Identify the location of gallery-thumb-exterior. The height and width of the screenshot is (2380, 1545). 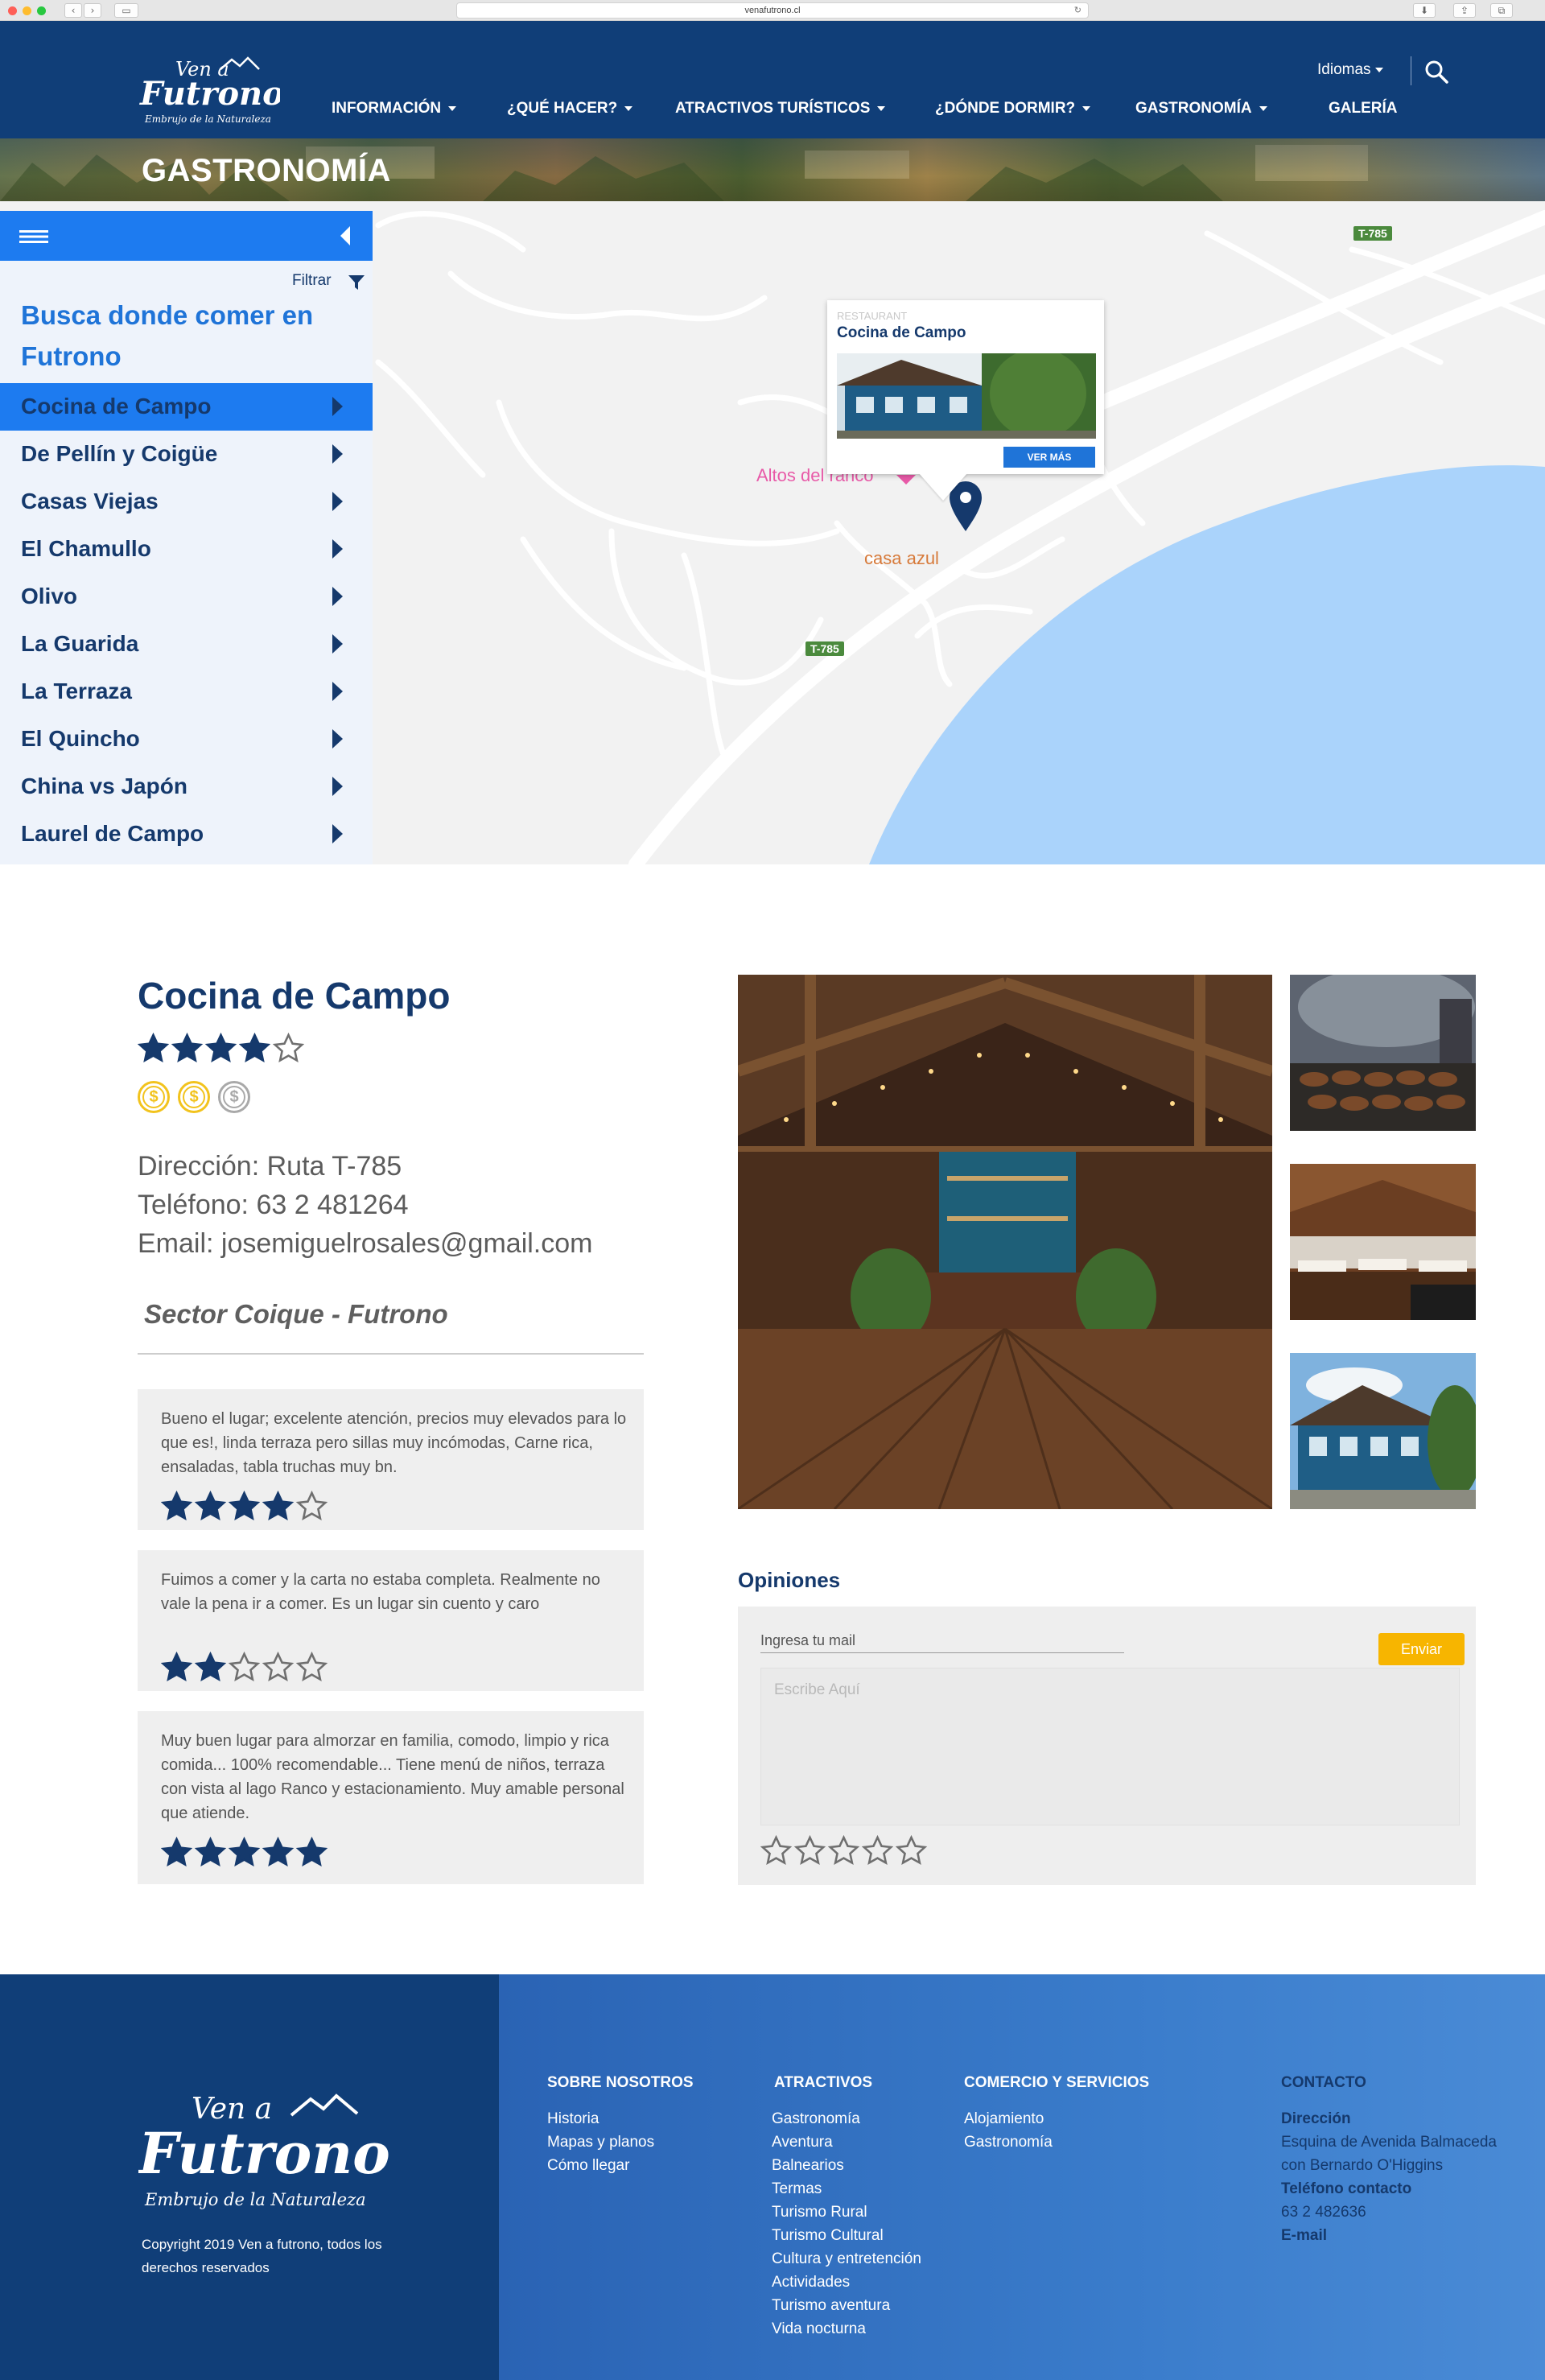
(1383, 1431).